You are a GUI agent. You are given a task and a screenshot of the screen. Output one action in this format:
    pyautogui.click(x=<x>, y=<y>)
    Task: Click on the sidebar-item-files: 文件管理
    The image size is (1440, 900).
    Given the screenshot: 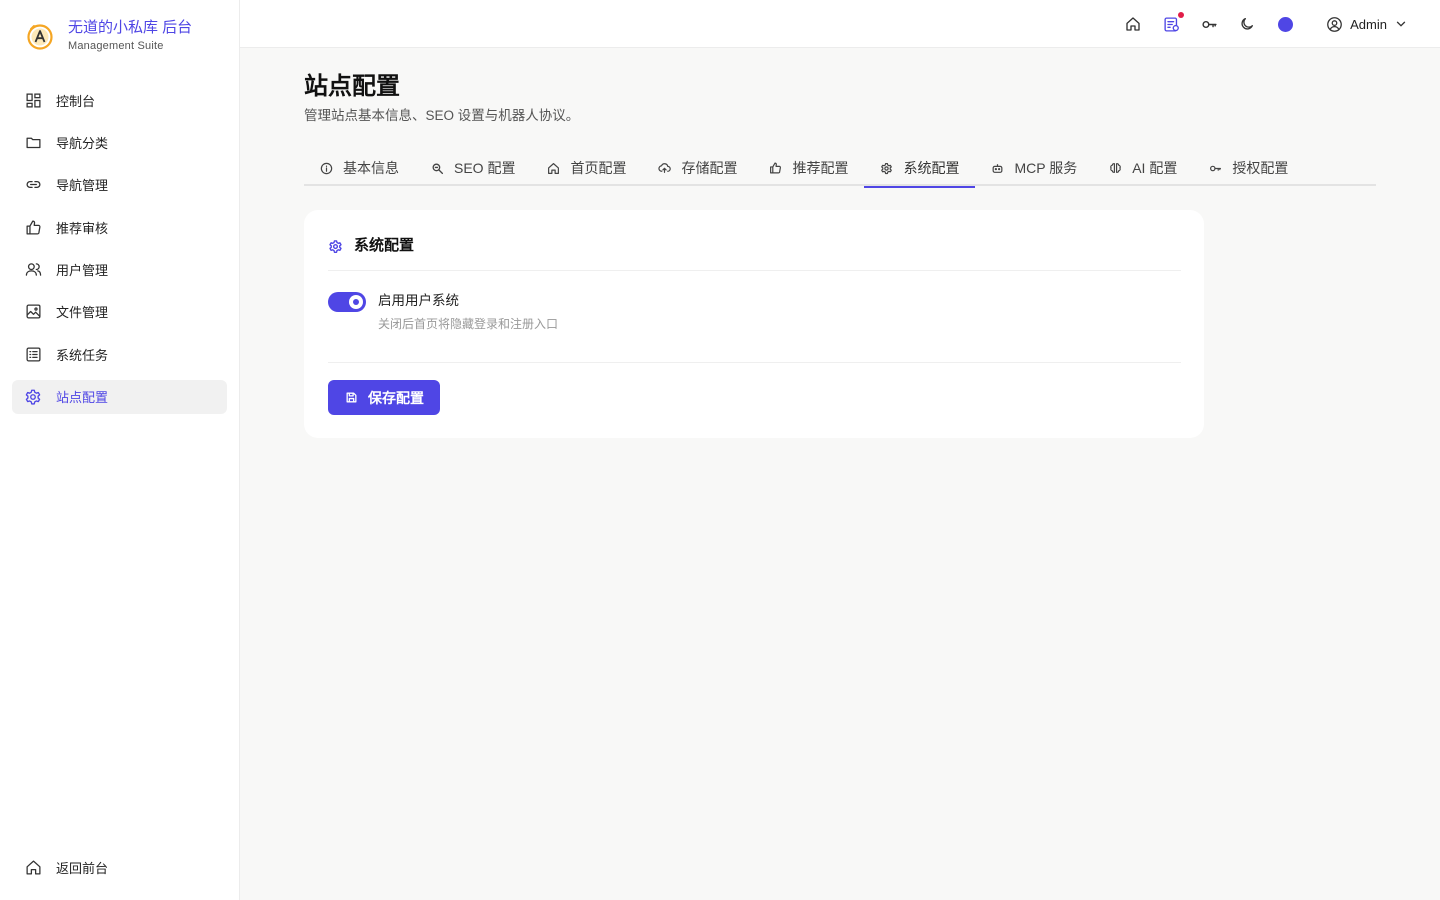 What is the action you would take?
    pyautogui.click(x=119, y=312)
    